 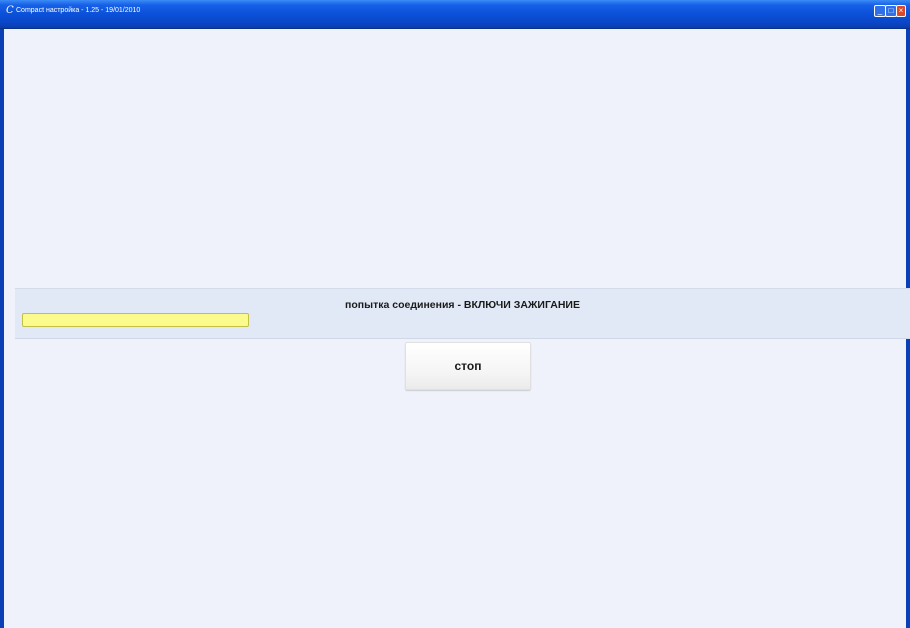 I want to click on window-title: Compact настройка - 1.25 - 19/01/2010, so click(x=78, y=10).